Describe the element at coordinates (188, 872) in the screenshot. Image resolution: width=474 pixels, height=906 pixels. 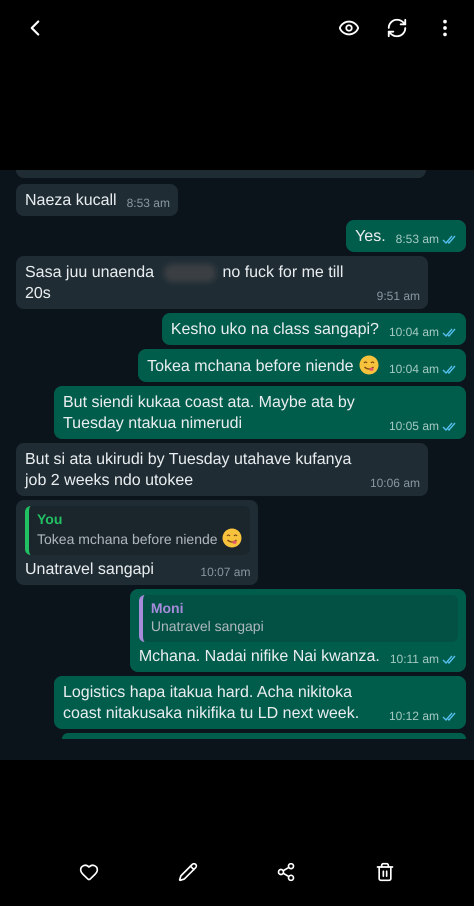
I see `pencil-icon` at that location.